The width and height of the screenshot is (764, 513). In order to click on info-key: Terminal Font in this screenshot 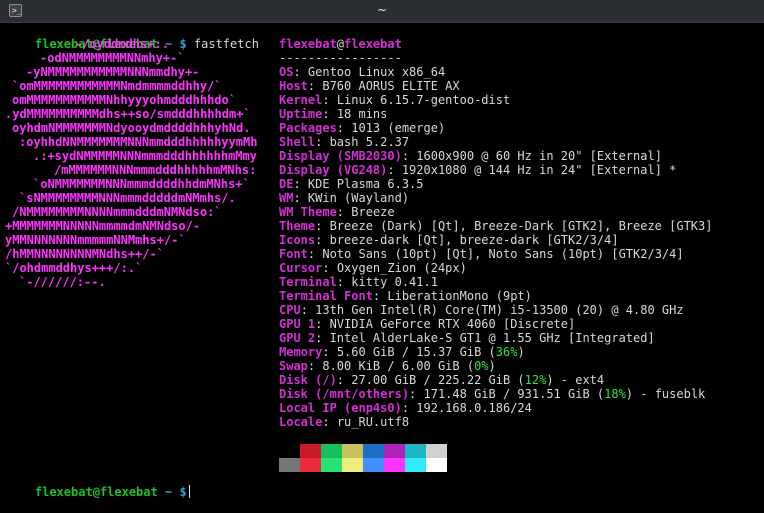, I will do `click(326, 296)`.